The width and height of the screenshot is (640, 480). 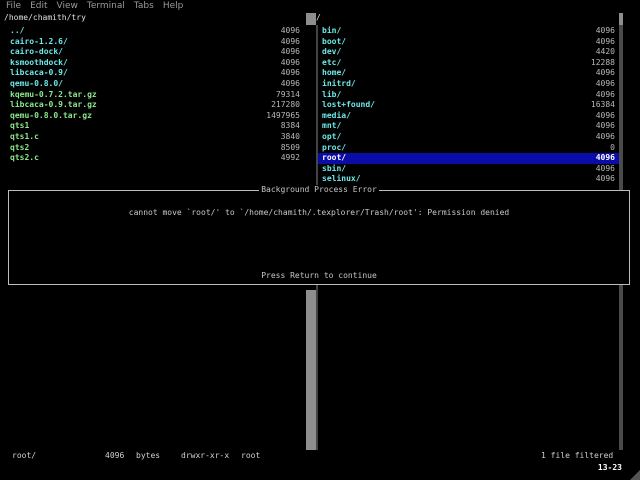 What do you see at coordinates (20, 147) in the screenshot?
I see `file-name: qts2` at bounding box center [20, 147].